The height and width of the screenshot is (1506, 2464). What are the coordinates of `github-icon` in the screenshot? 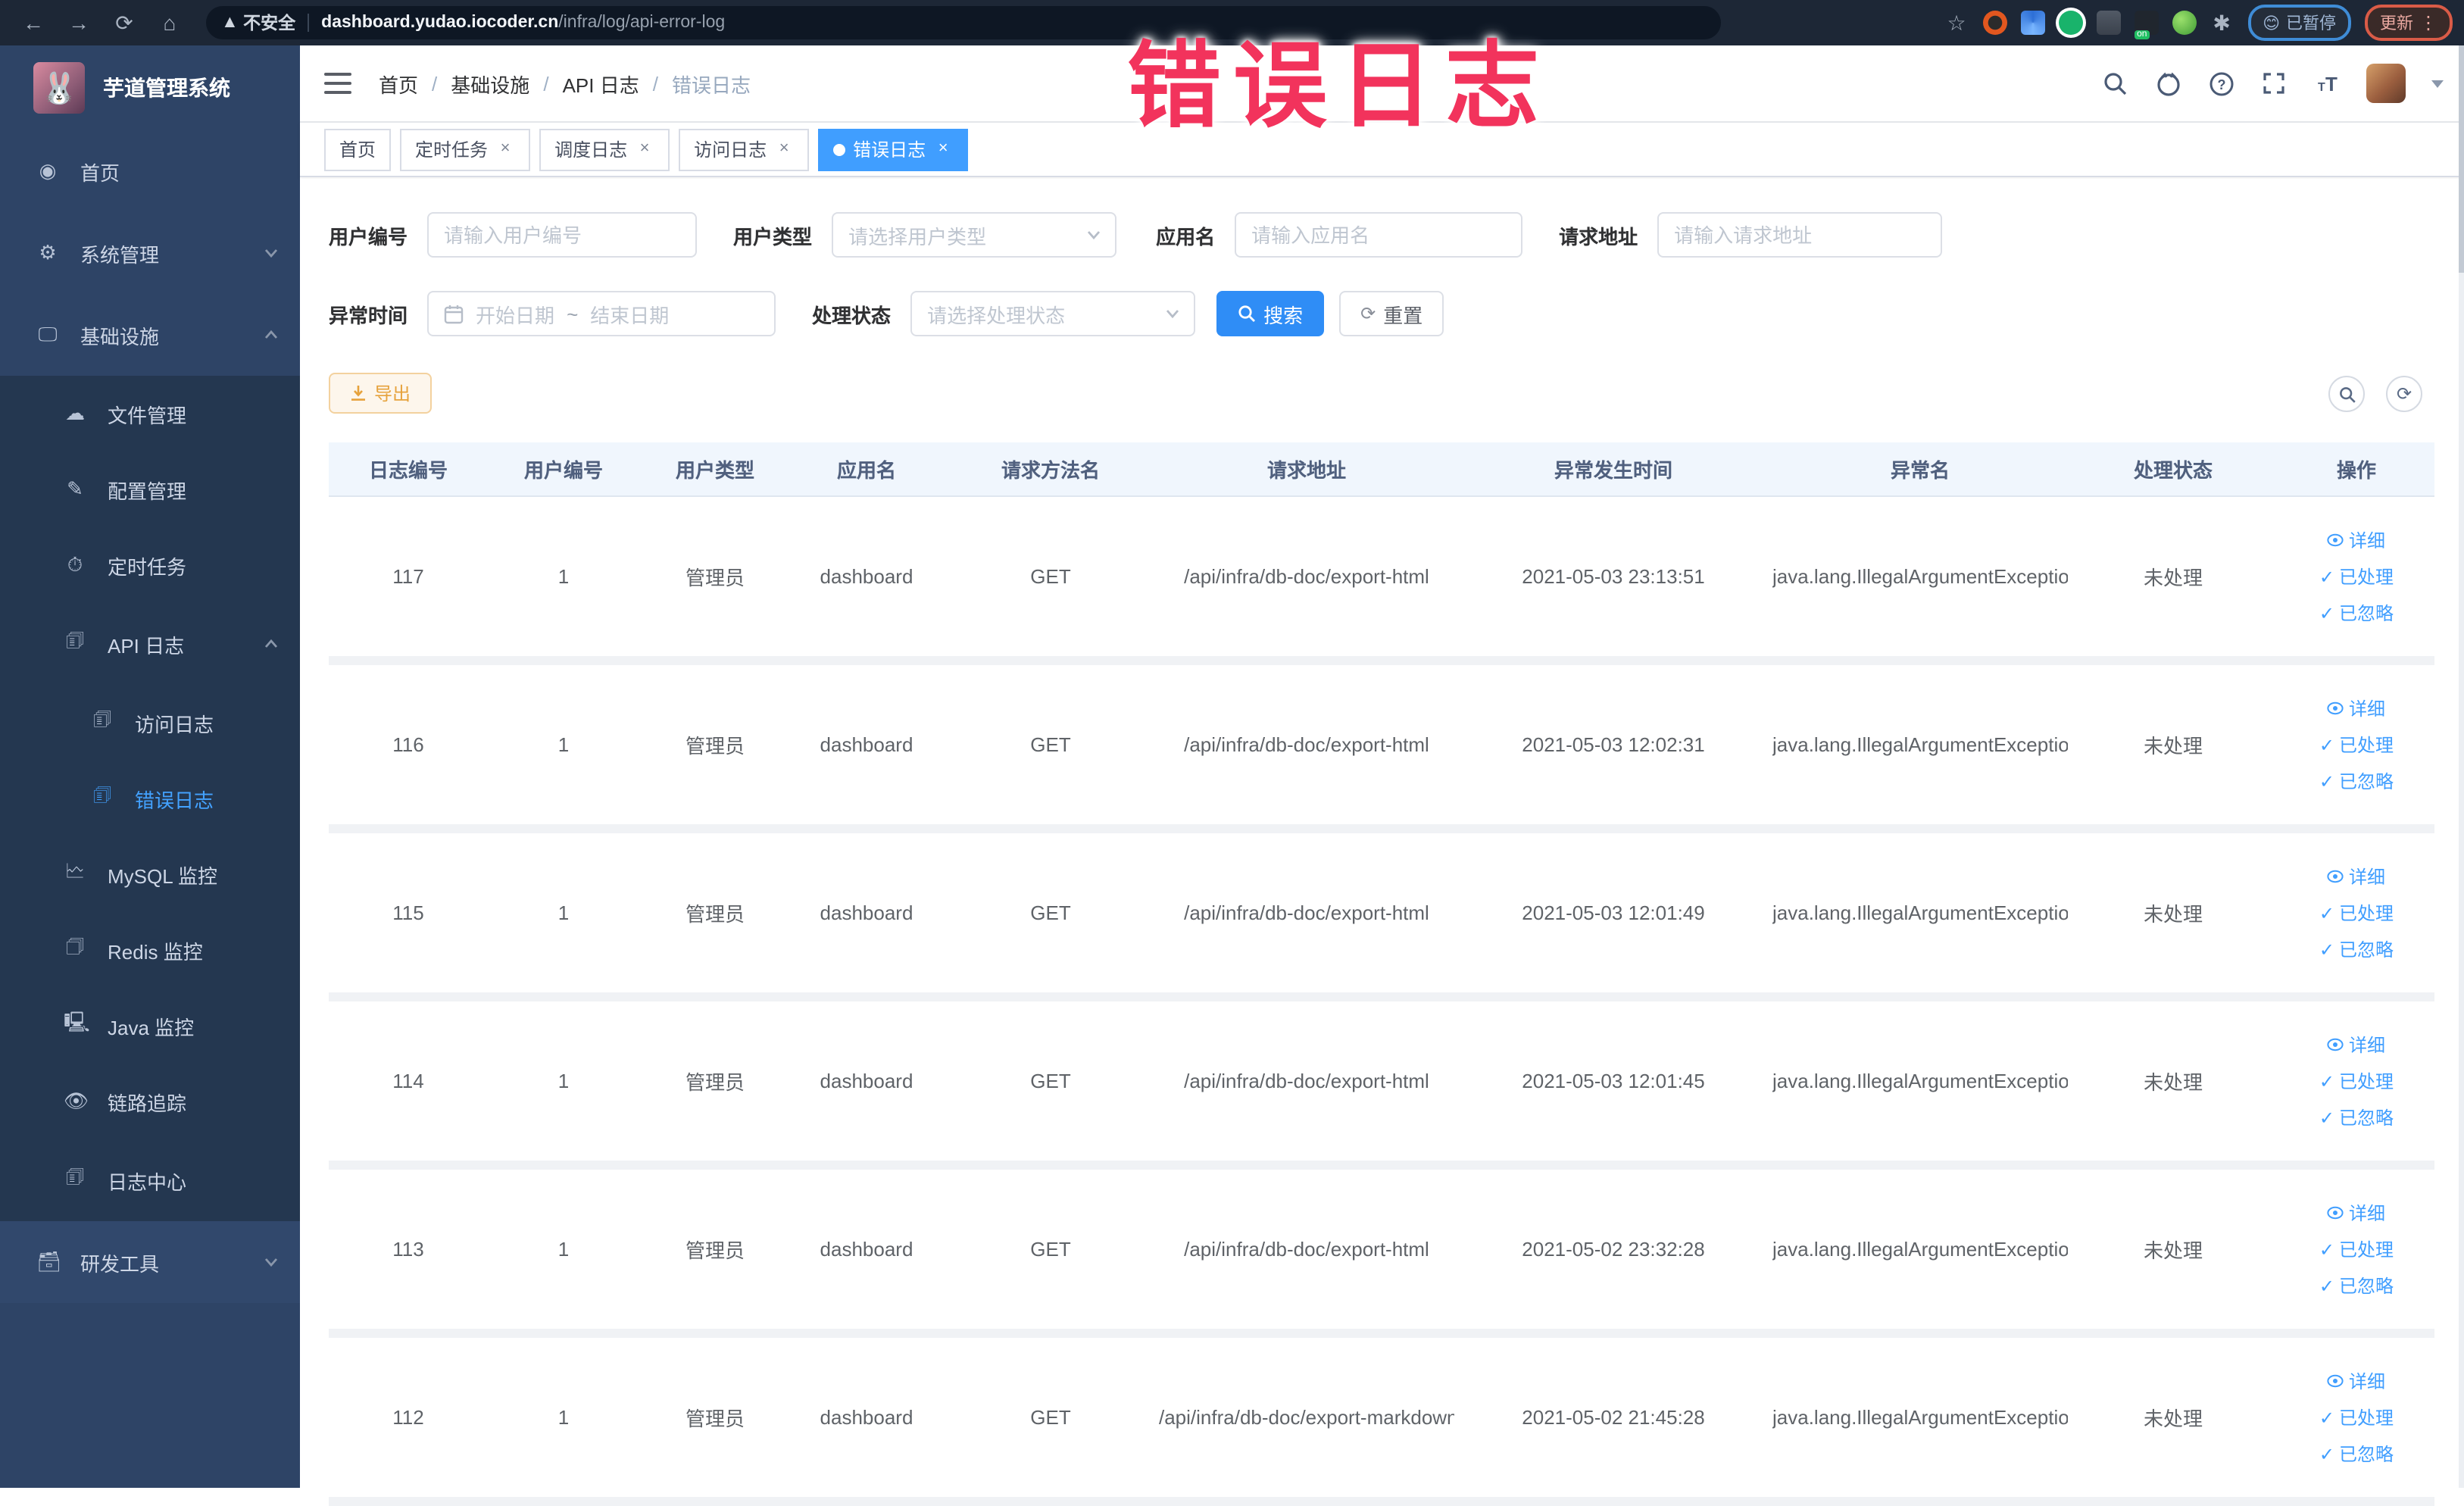 It's located at (2167, 83).